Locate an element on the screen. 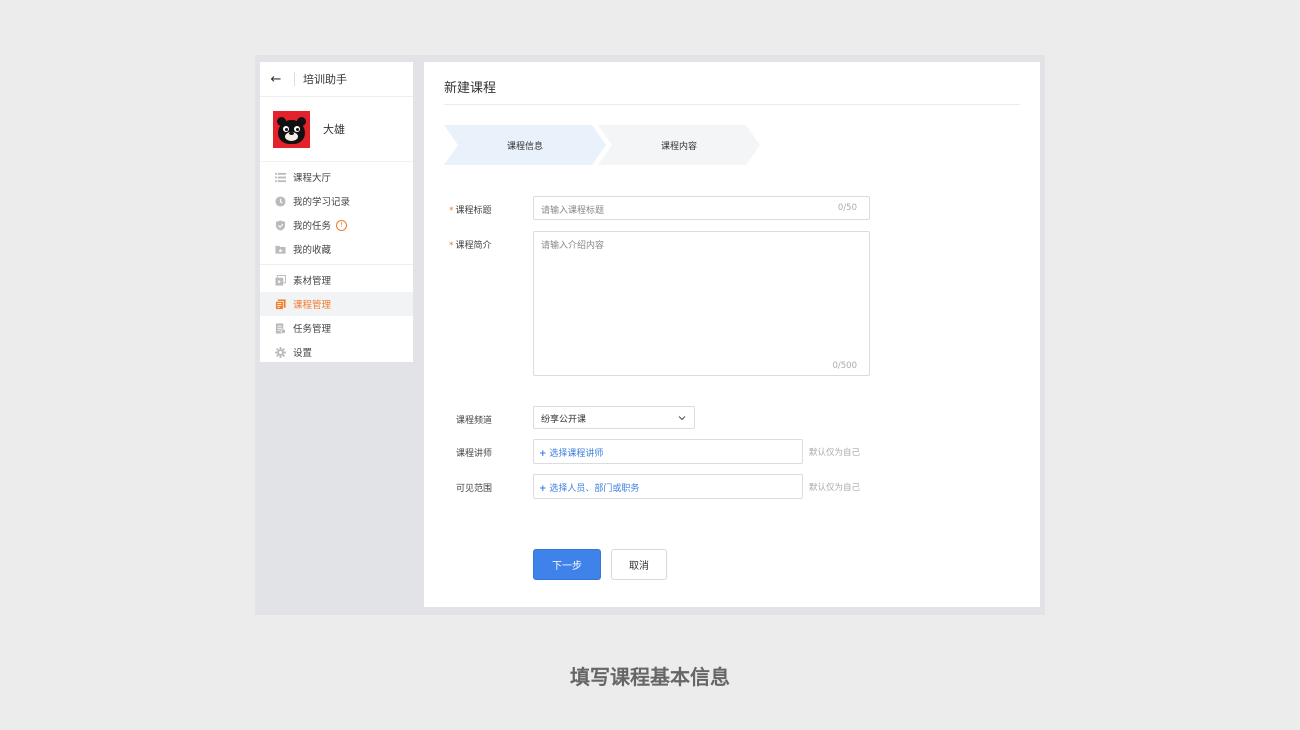  teacher-picker: + 选择课程讲师 is located at coordinates (668, 451).